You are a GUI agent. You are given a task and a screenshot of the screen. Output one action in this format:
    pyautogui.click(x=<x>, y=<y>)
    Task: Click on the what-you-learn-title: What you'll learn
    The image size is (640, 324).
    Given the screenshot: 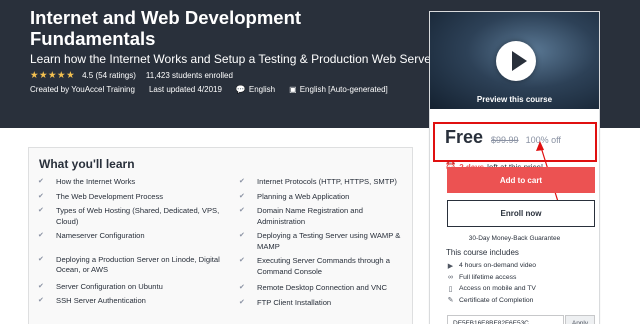 What is the action you would take?
    pyautogui.click(x=87, y=164)
    